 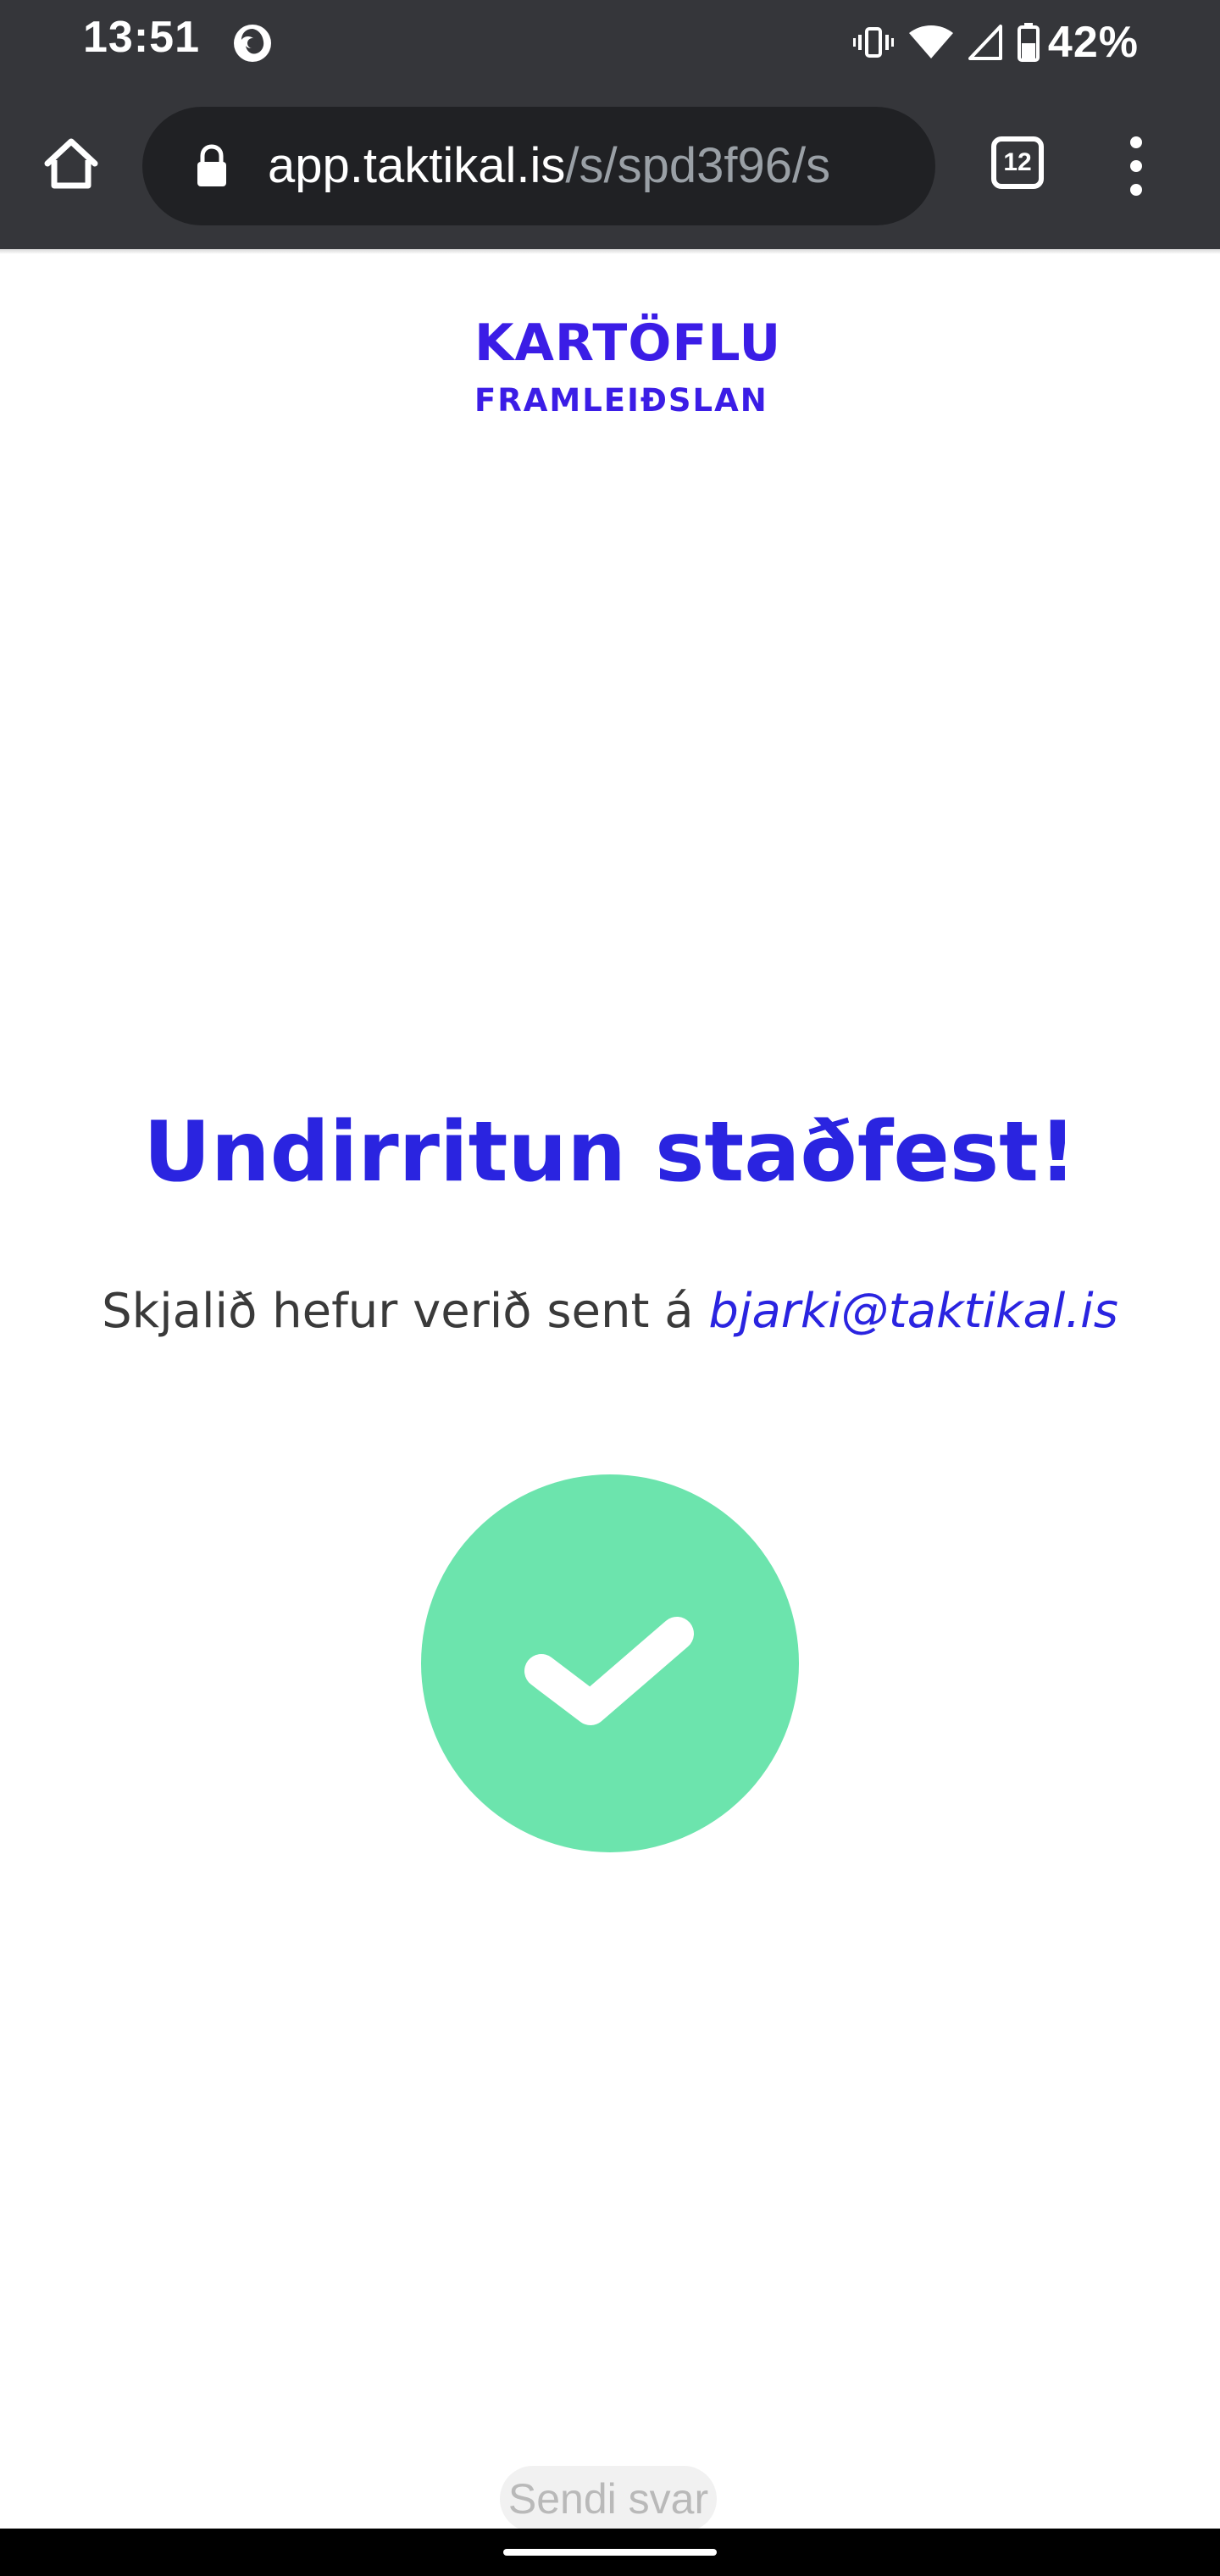 What do you see at coordinates (1093, 42) in the screenshot?
I see `battery-percent: 42%` at bounding box center [1093, 42].